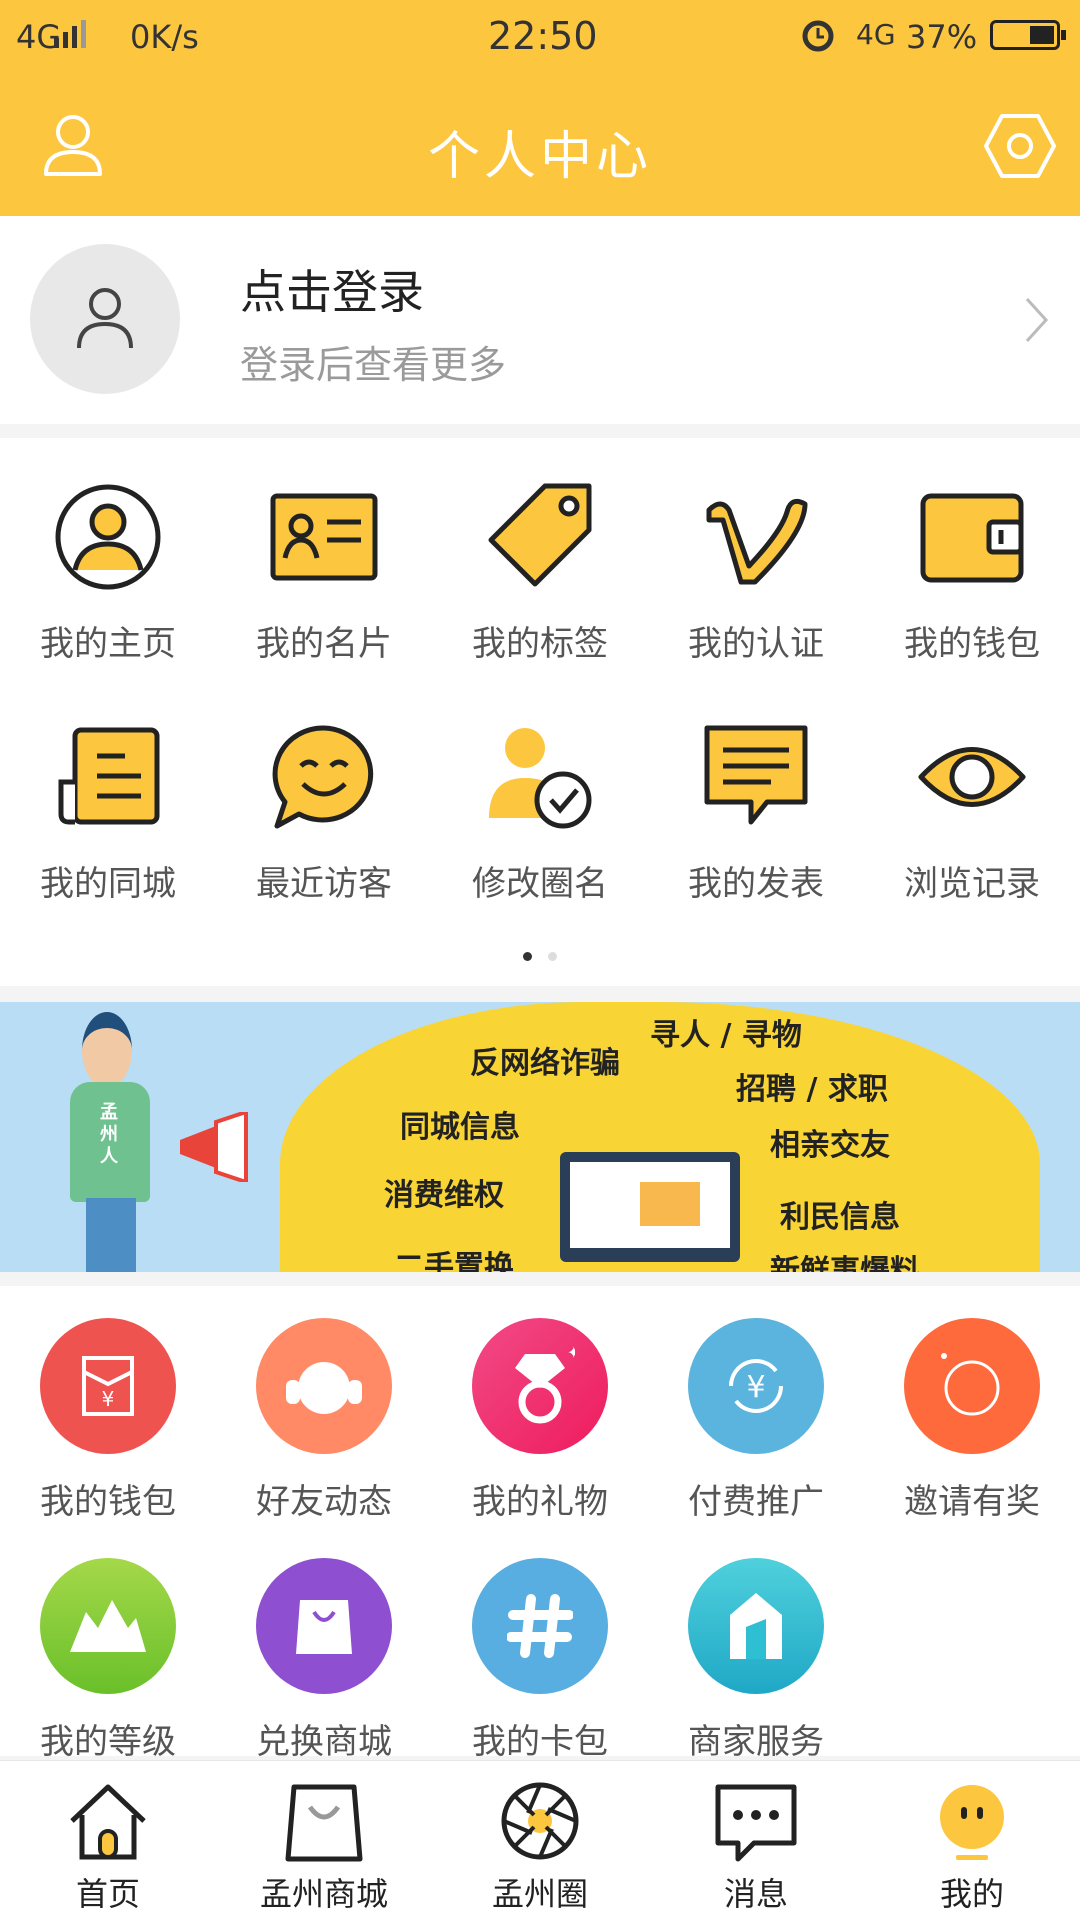 The width and height of the screenshot is (1080, 1921). I want to click on battery-icon, so click(1028, 35).